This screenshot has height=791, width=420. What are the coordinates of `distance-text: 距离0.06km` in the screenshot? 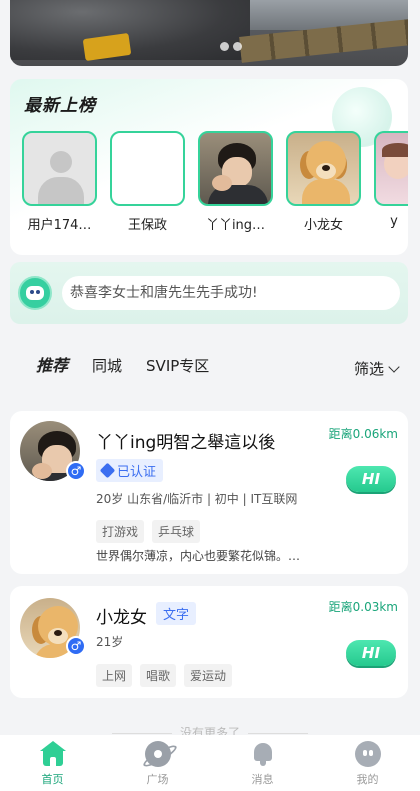 It's located at (363, 434).